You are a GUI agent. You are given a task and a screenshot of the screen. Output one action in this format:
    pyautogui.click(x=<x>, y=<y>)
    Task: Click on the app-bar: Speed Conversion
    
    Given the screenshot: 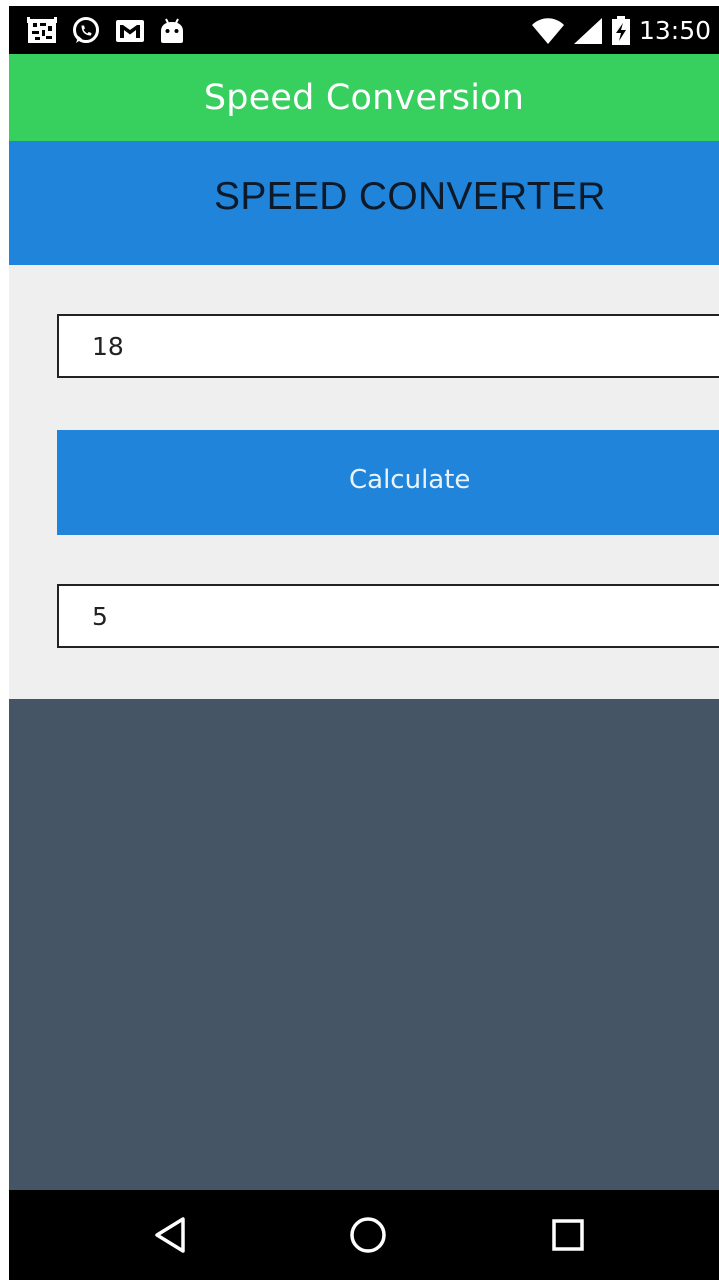 What is the action you would take?
    pyautogui.click(x=364, y=97)
    